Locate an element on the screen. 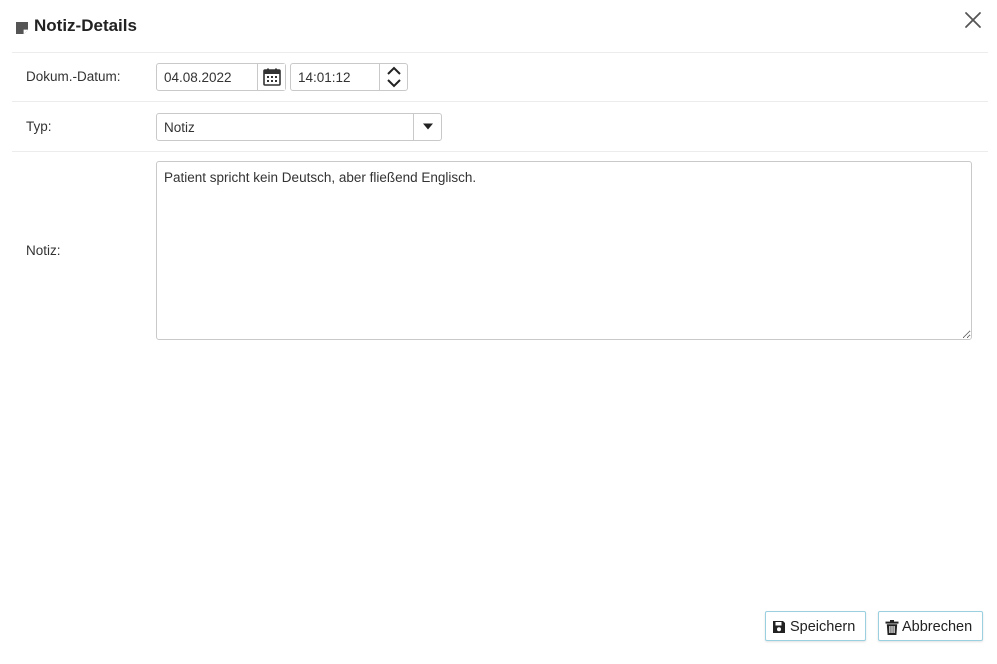  chevron-down-icon is located at coordinates (394, 83).